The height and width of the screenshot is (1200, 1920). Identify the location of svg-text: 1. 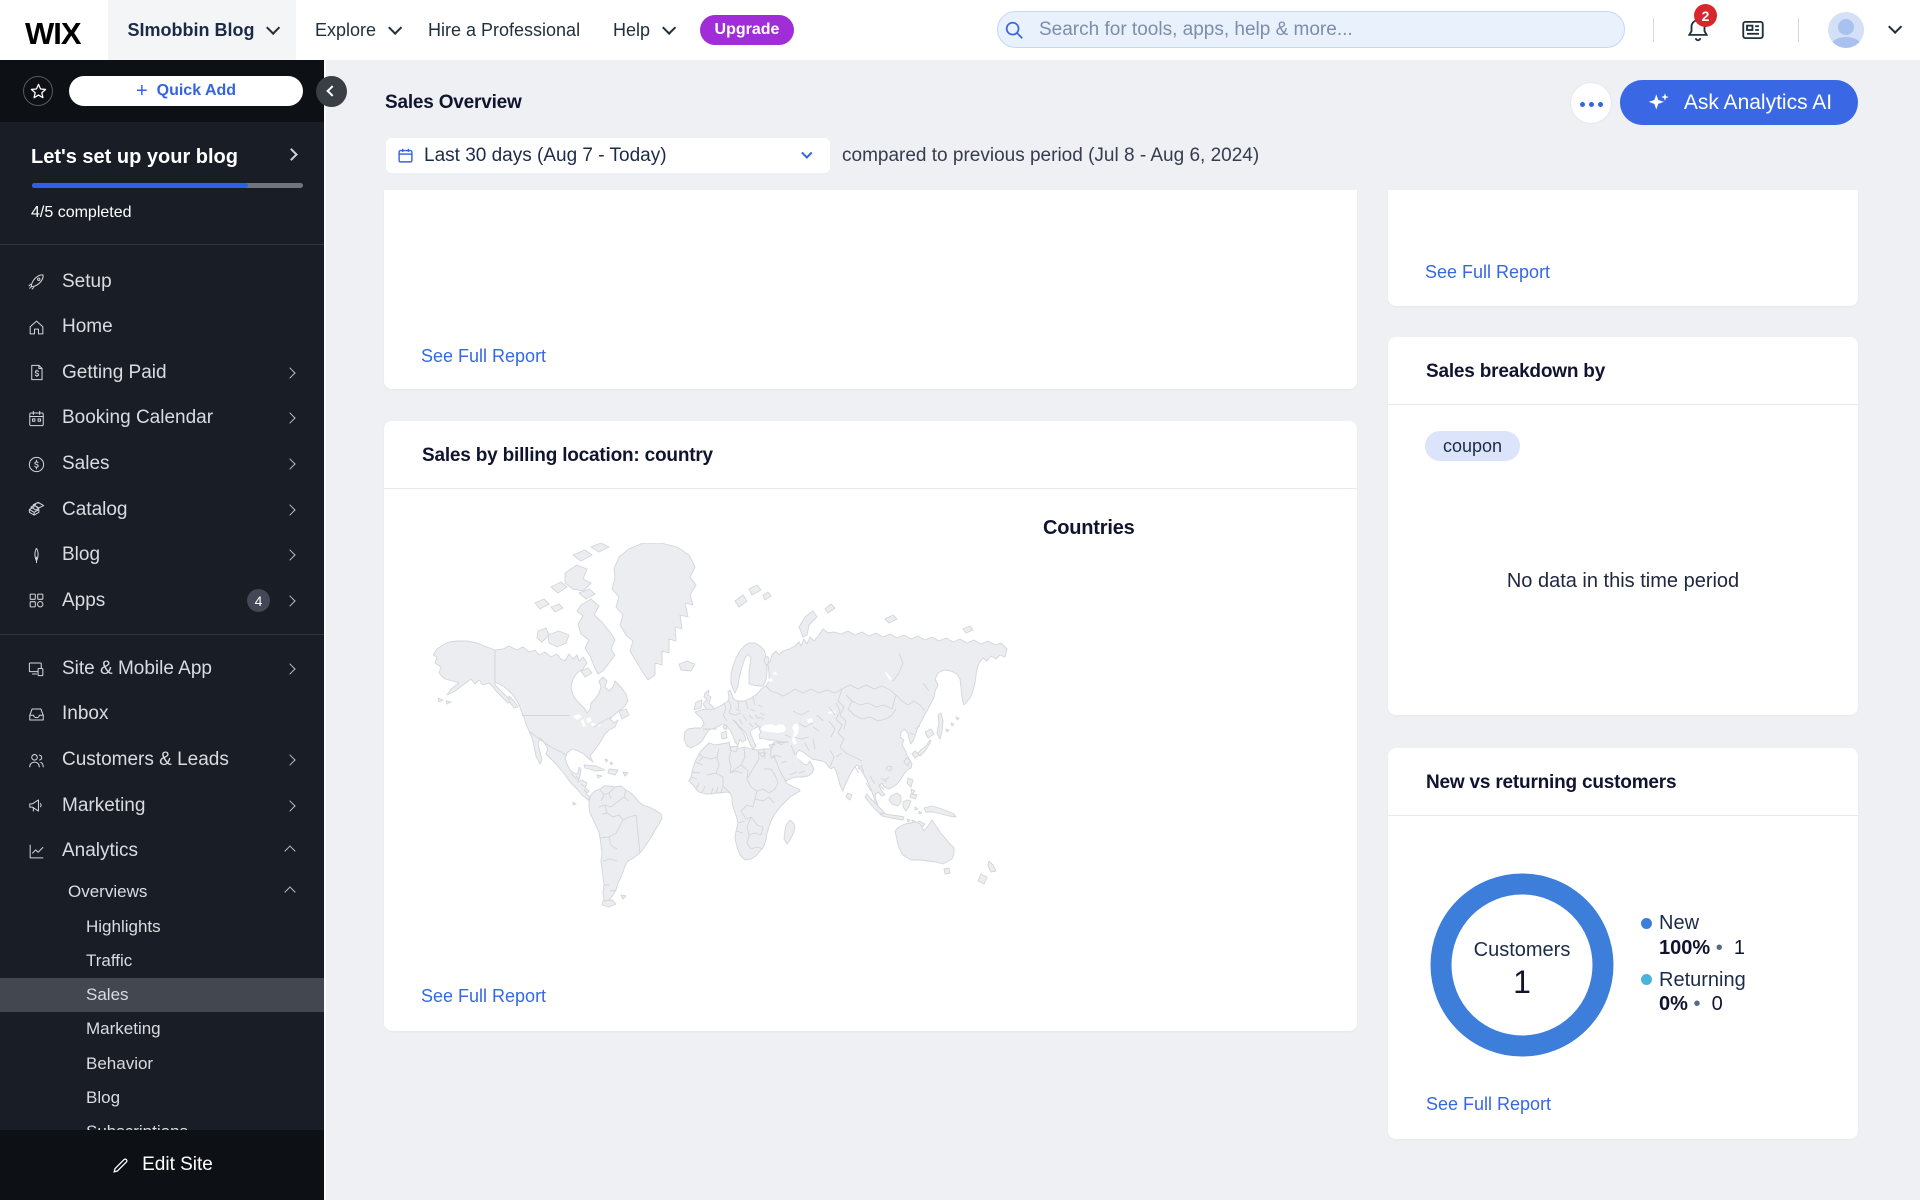
(1522, 982).